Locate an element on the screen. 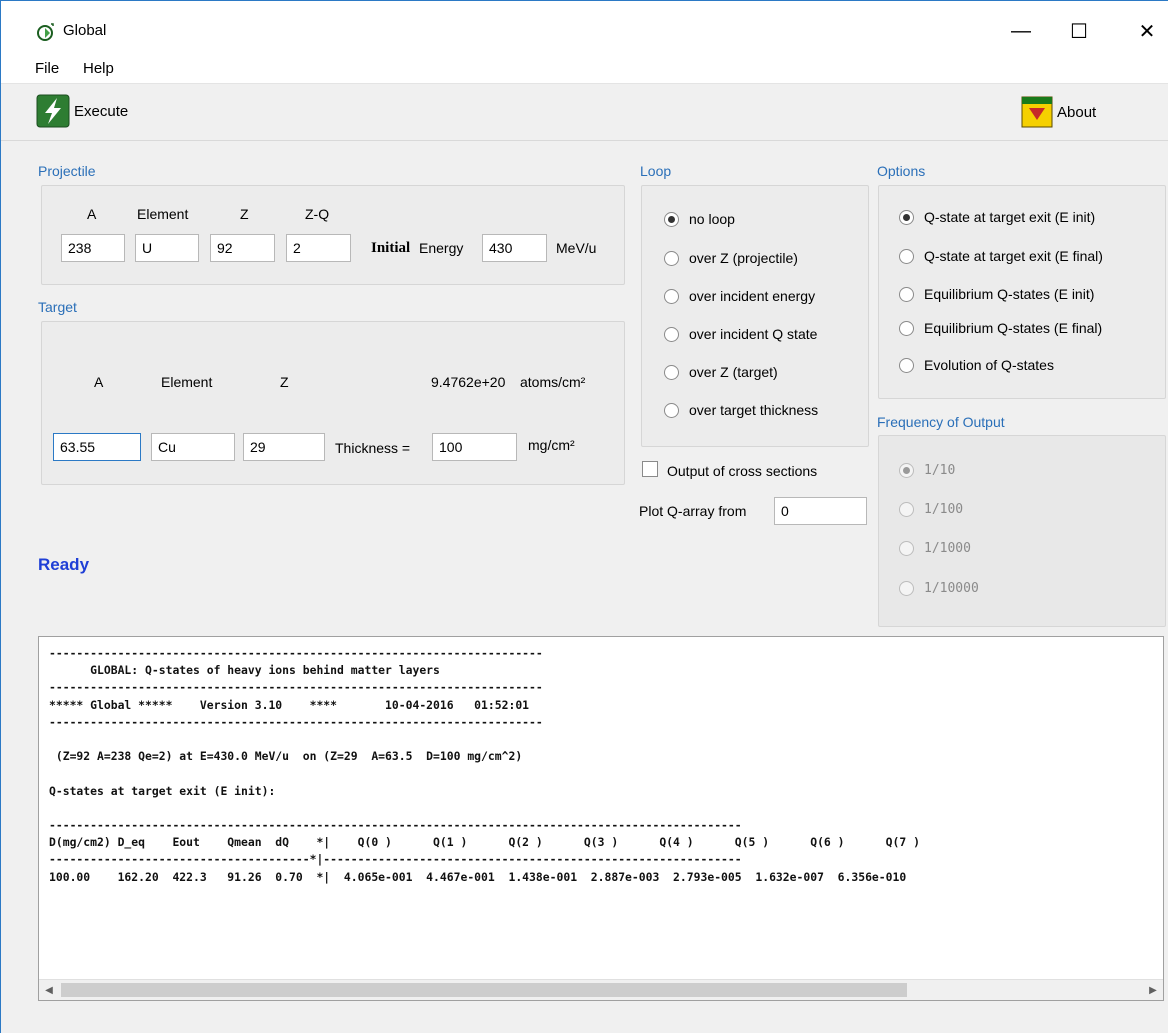  loop-option-z-projectile: over Z (projectile) is located at coordinates (731, 258).